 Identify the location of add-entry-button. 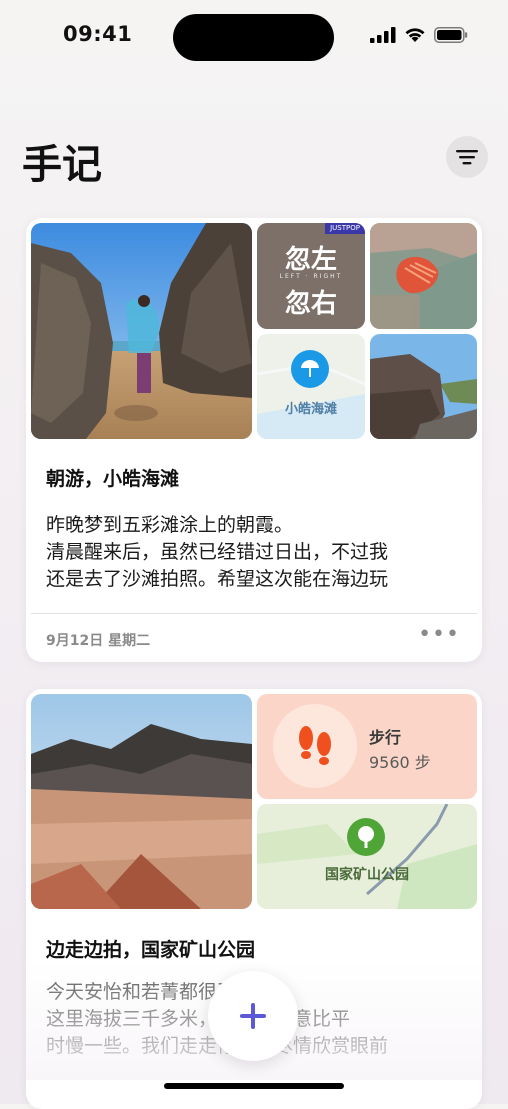
(253, 1016).